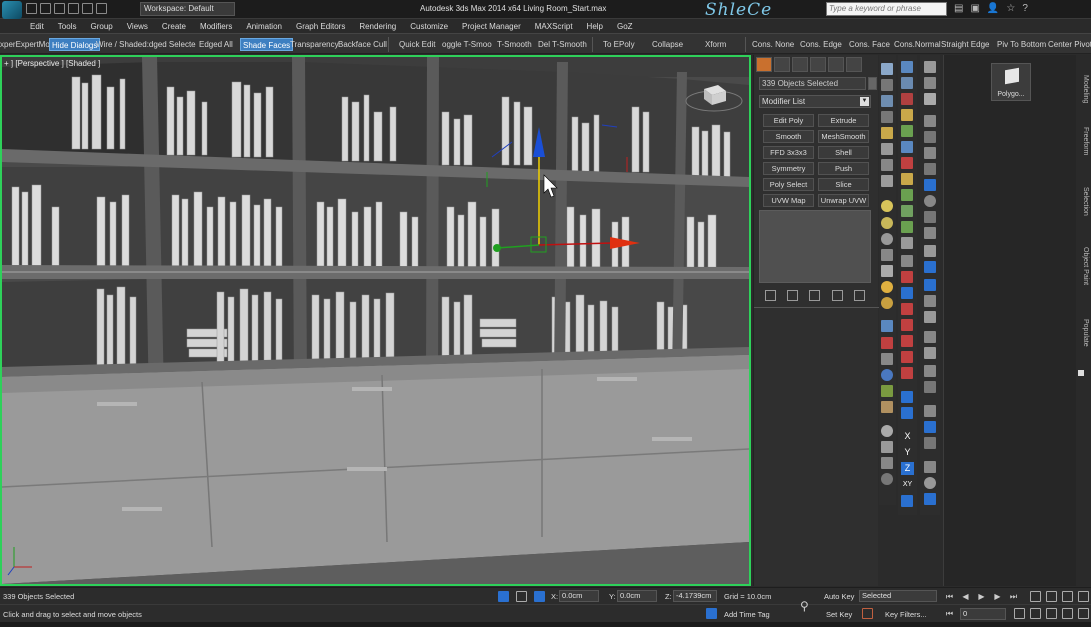 This screenshot has height=627, width=1091. I want to click on play-icon: ▶, so click(981, 596).